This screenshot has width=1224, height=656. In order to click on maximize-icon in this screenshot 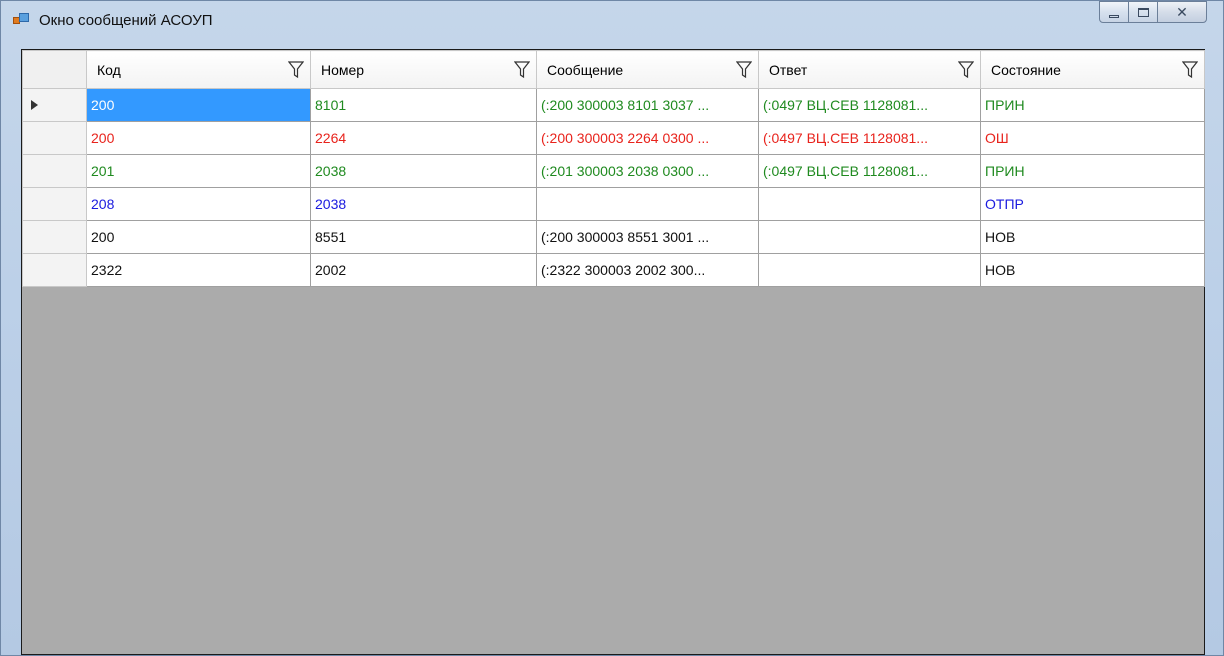, I will do `click(1143, 12)`.